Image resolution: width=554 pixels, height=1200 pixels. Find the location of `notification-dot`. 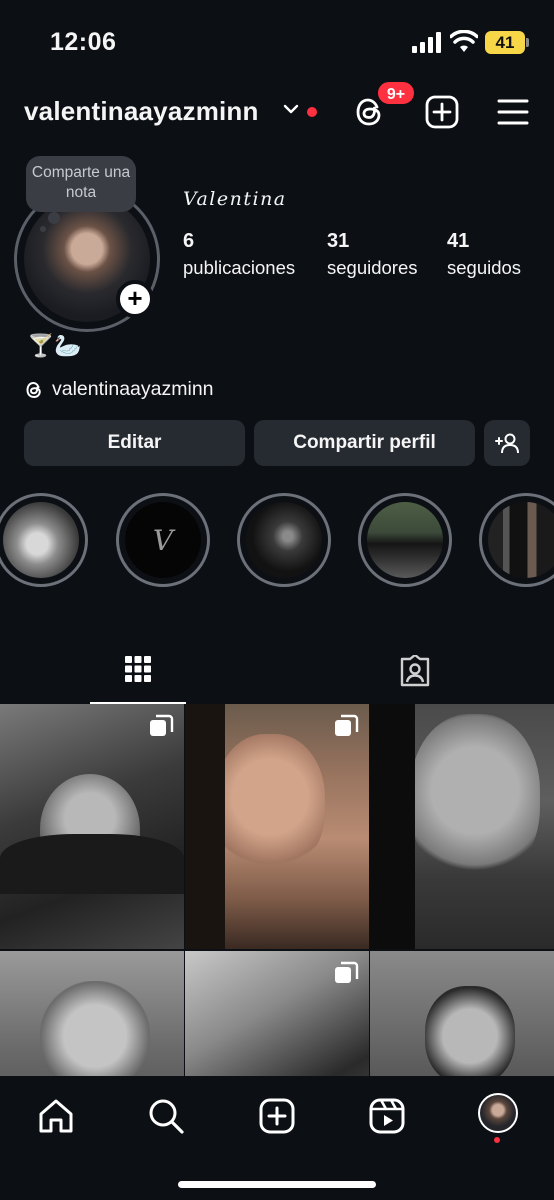

notification-dot is located at coordinates (312, 112).